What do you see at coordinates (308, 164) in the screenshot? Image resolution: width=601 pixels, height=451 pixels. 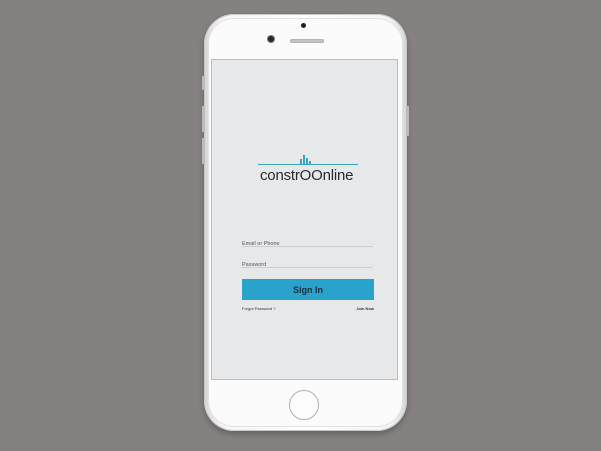 I see `logo-underline` at bounding box center [308, 164].